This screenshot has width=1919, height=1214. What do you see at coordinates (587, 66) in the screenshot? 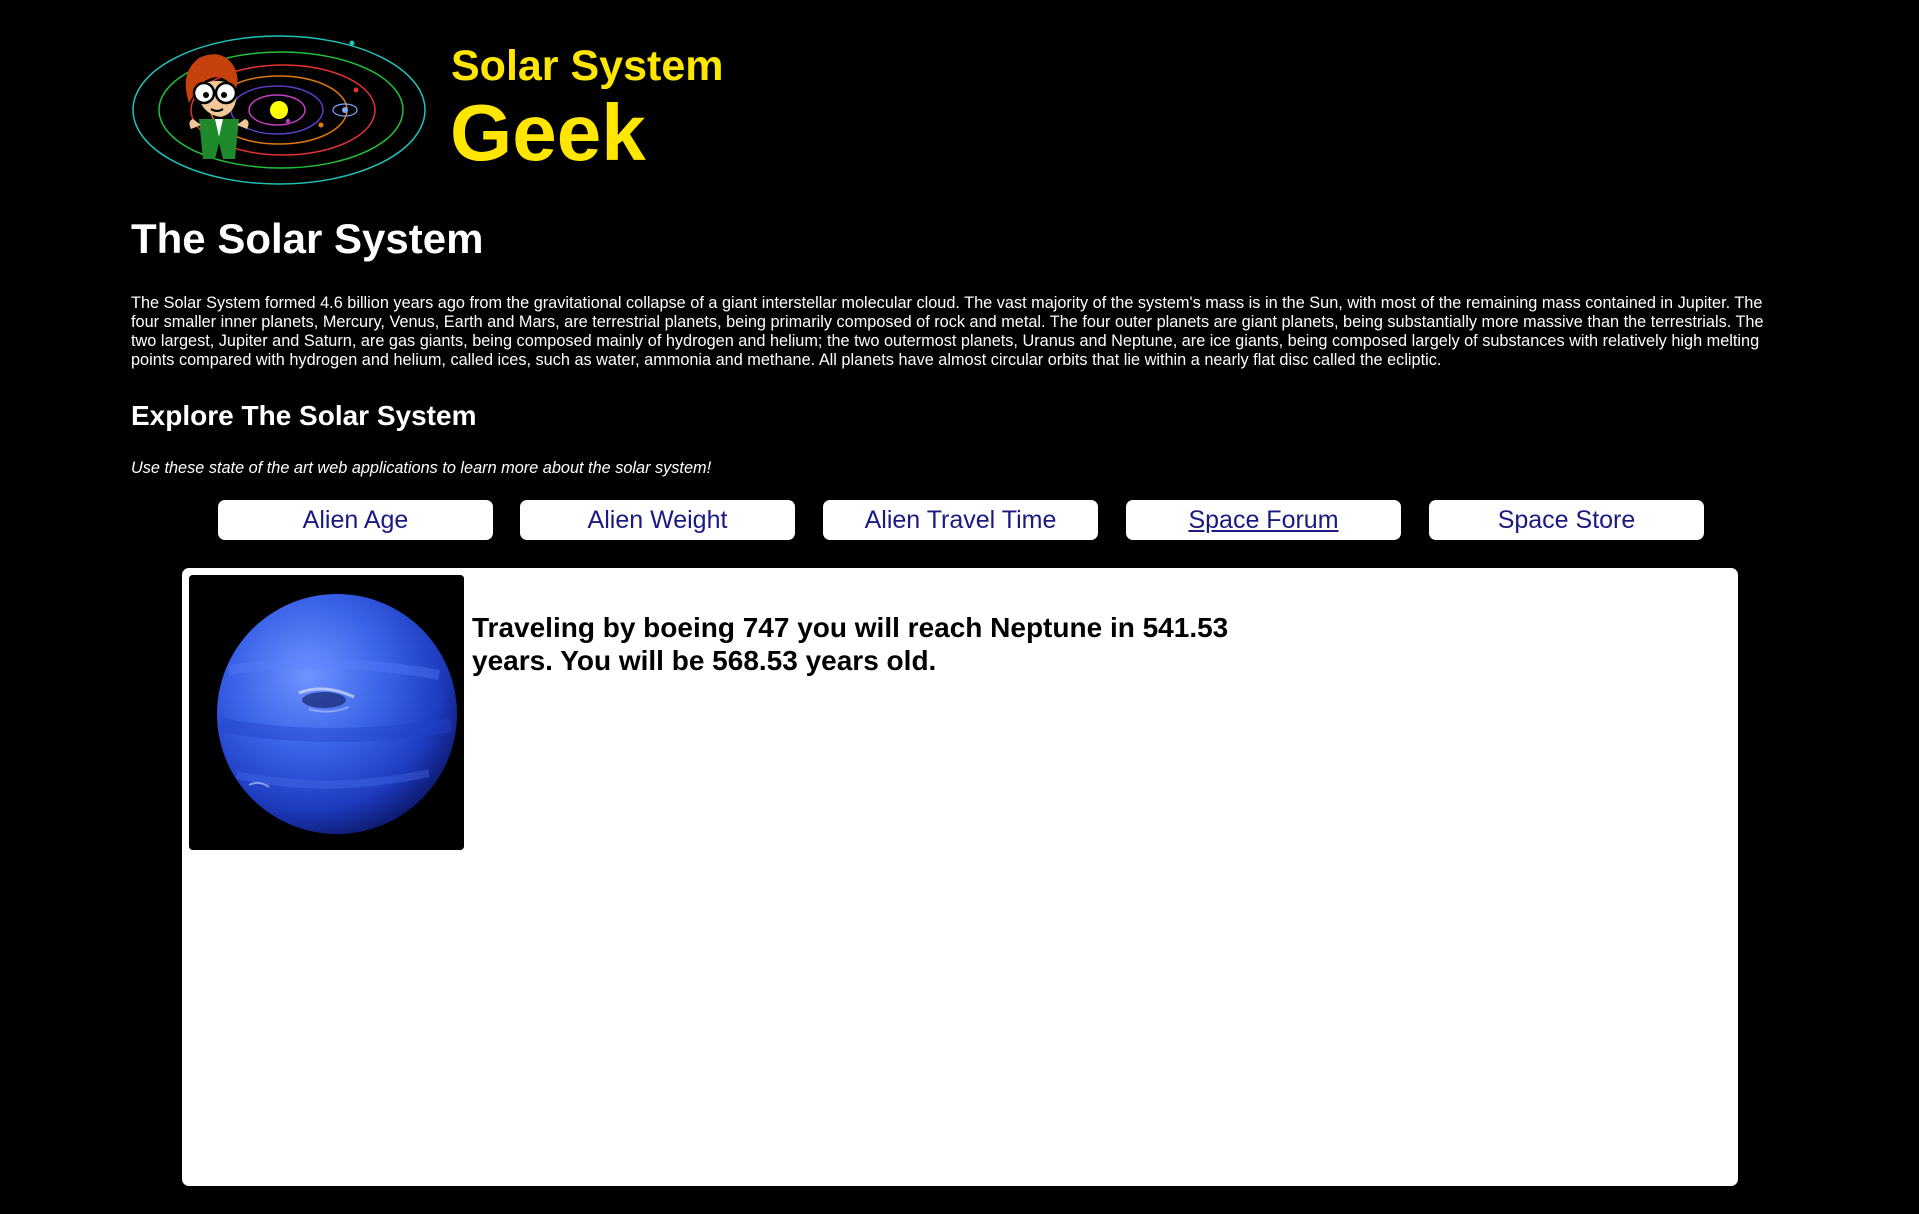
I see `brand-title-line1: Solar System` at bounding box center [587, 66].